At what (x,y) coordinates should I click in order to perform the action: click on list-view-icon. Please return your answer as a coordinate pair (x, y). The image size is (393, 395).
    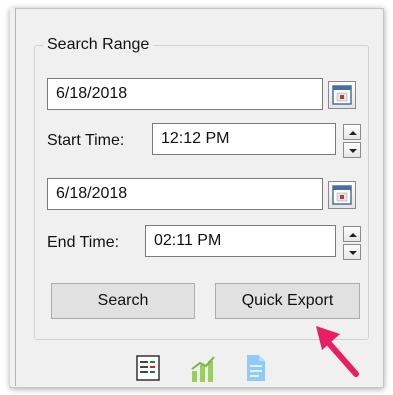
    Looking at the image, I should click on (148, 368).